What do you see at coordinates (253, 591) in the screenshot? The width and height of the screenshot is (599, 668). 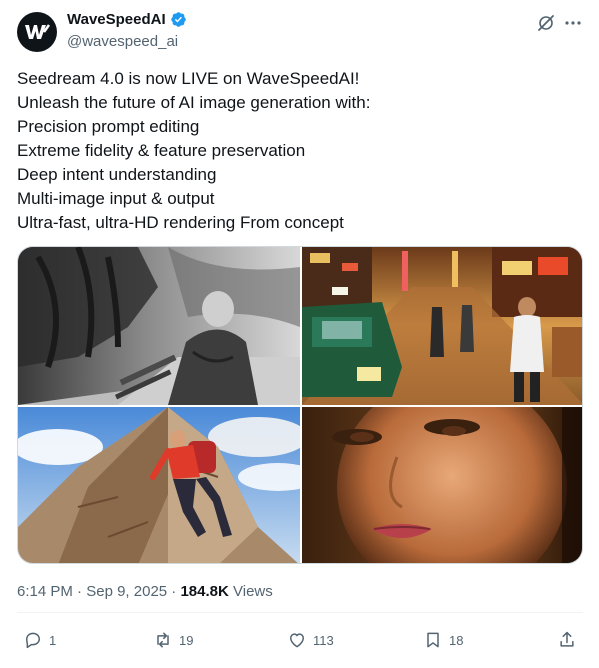 I see `views-label: Views` at bounding box center [253, 591].